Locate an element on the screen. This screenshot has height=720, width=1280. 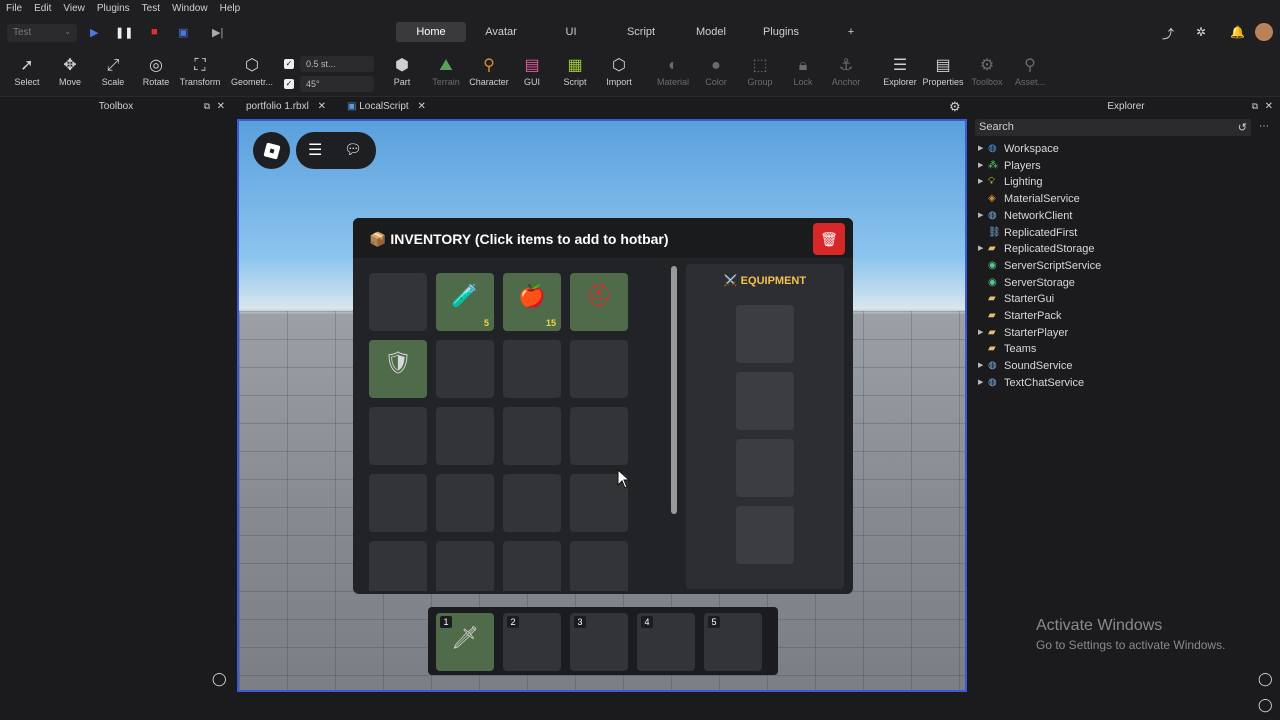
tree-item: ▶ 💡︎ Lighting is located at coordinates (1039, 182).